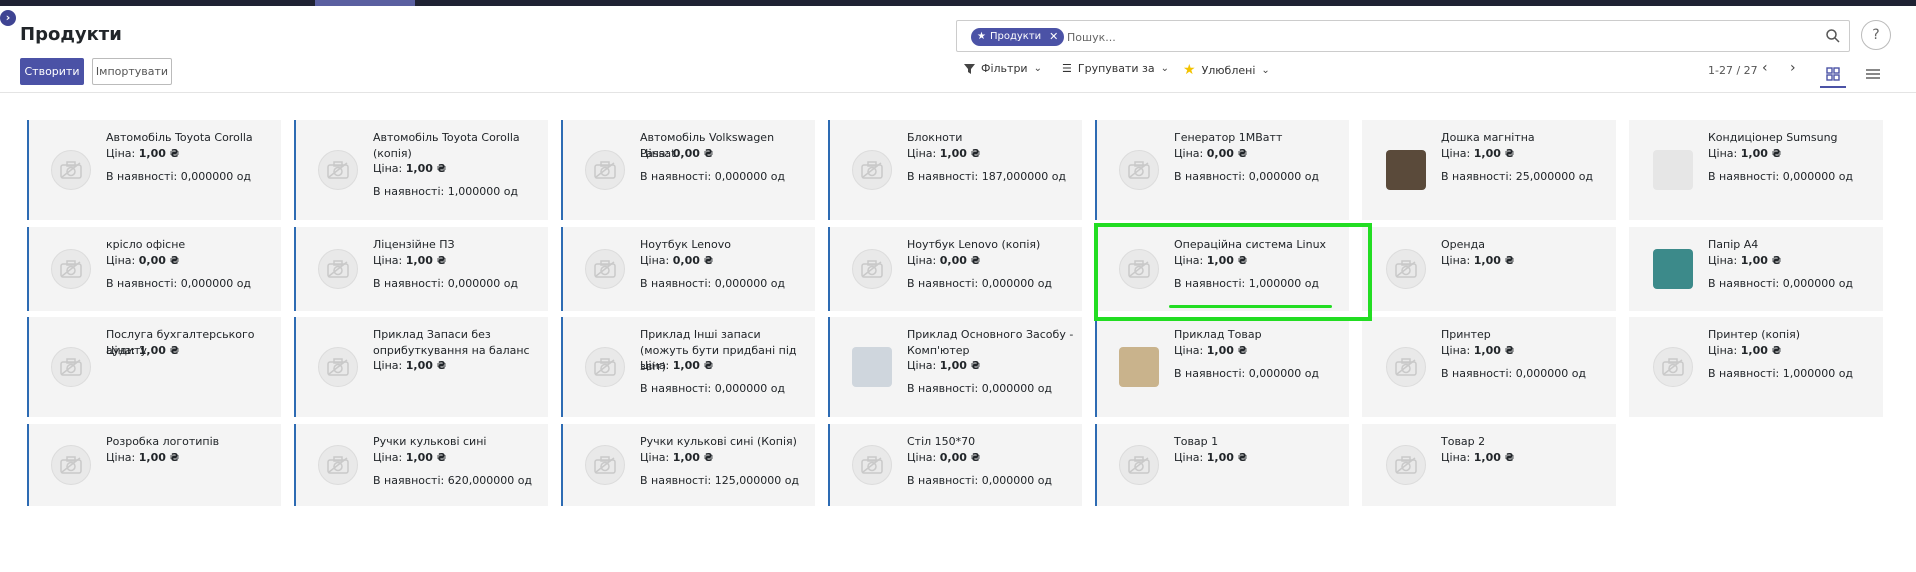 The width and height of the screenshot is (1916, 572). Describe the element at coordinates (1417, 37) in the screenshot. I see `search-input` at that location.